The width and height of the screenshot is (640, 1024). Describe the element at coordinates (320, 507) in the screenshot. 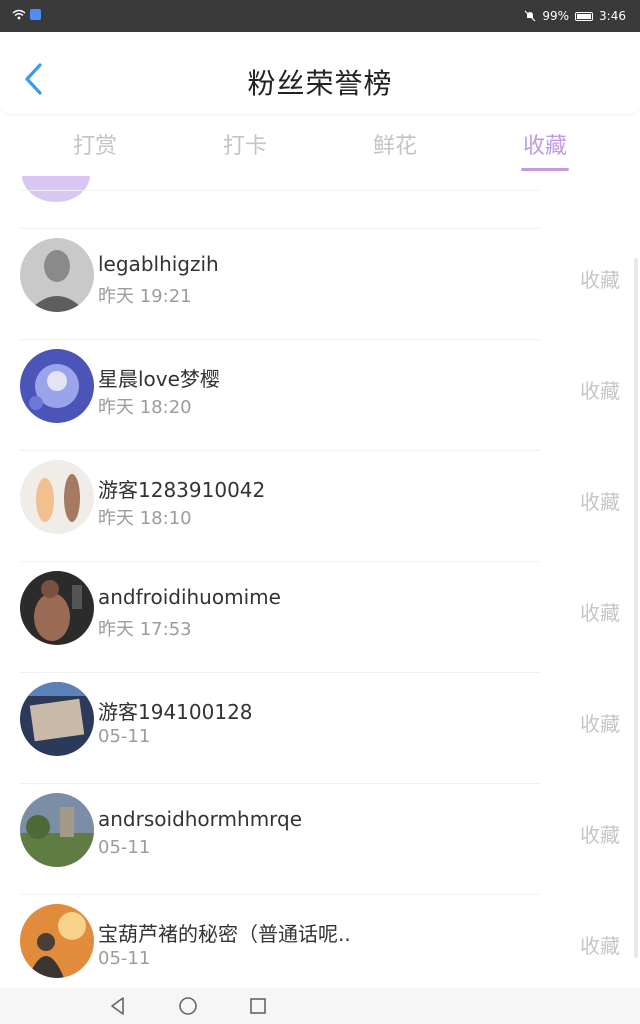

I see `list-item: 游客1283910042 昨天 18:10 收藏` at that location.